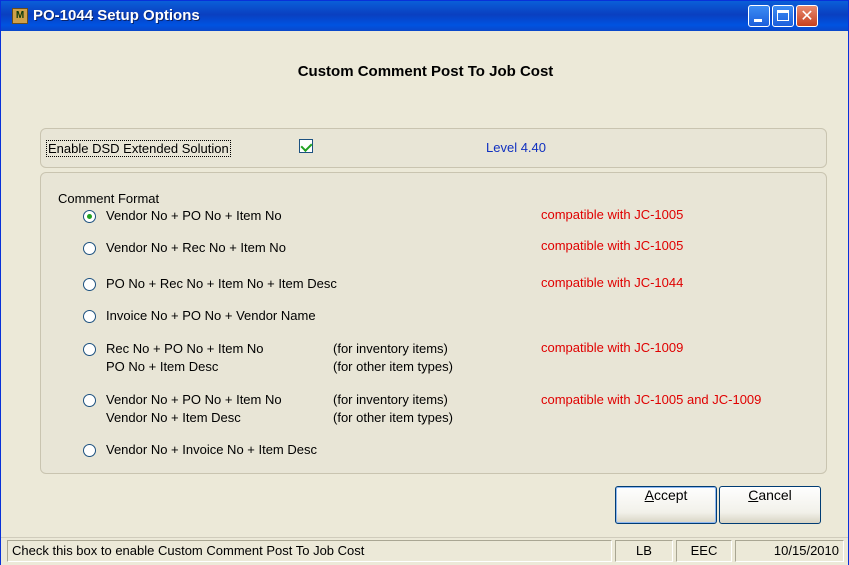  Describe the element at coordinates (194, 215) in the screenshot. I see `option-1-label: Vendor No + PO No + Item No` at that location.